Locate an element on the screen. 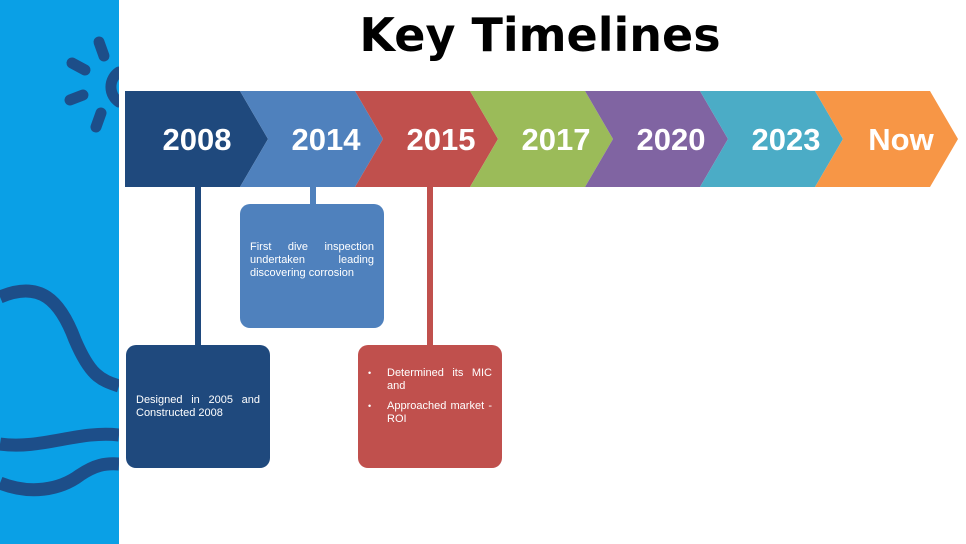 The width and height of the screenshot is (966, 544). timeline-label-2008: 2008 is located at coordinates (197, 139).